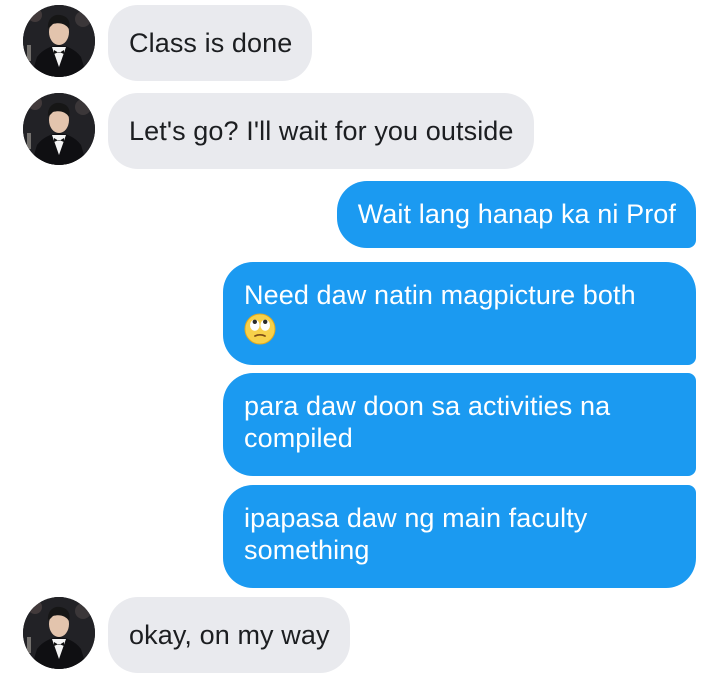 This screenshot has width=720, height=678. Describe the element at coordinates (459, 313) in the screenshot. I see `outgoing-message-bubble: Need daw natin magpicture both` at that location.